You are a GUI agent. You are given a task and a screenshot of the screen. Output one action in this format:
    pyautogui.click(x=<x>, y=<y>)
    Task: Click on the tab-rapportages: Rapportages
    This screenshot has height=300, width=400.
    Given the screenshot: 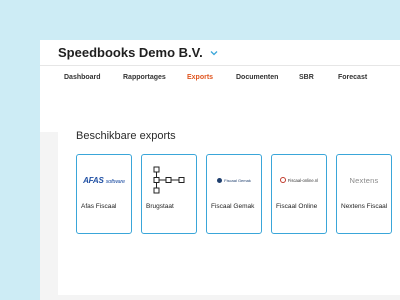 What is the action you would take?
    pyautogui.click(x=144, y=77)
    